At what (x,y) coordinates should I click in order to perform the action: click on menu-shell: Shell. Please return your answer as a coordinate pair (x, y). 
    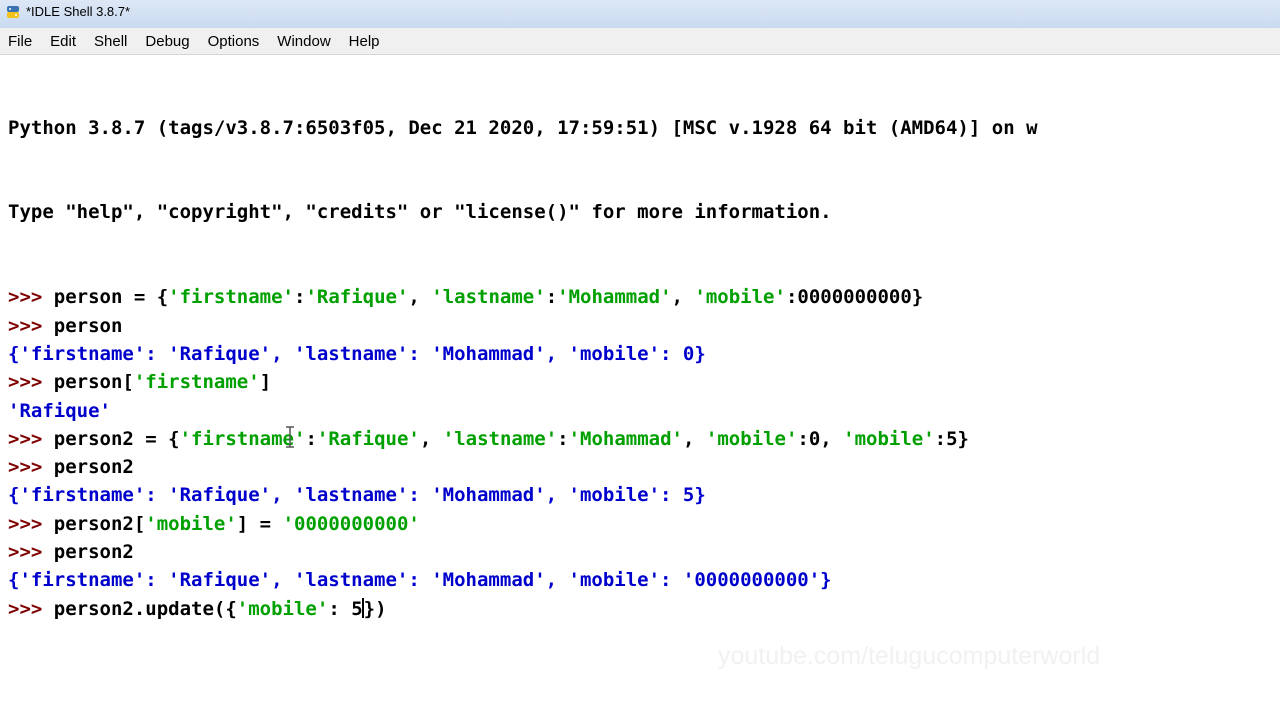
    Looking at the image, I should click on (110, 41).